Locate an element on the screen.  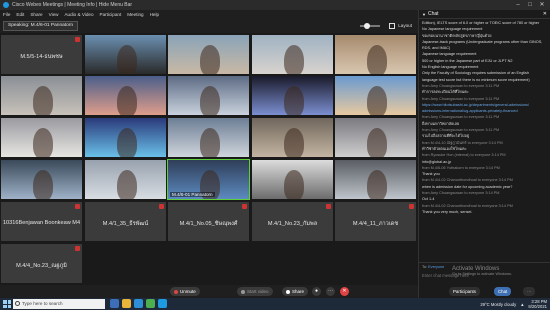
participant-tile: M.5/5-14-ธนพชษ is located at coordinates (41, 54).